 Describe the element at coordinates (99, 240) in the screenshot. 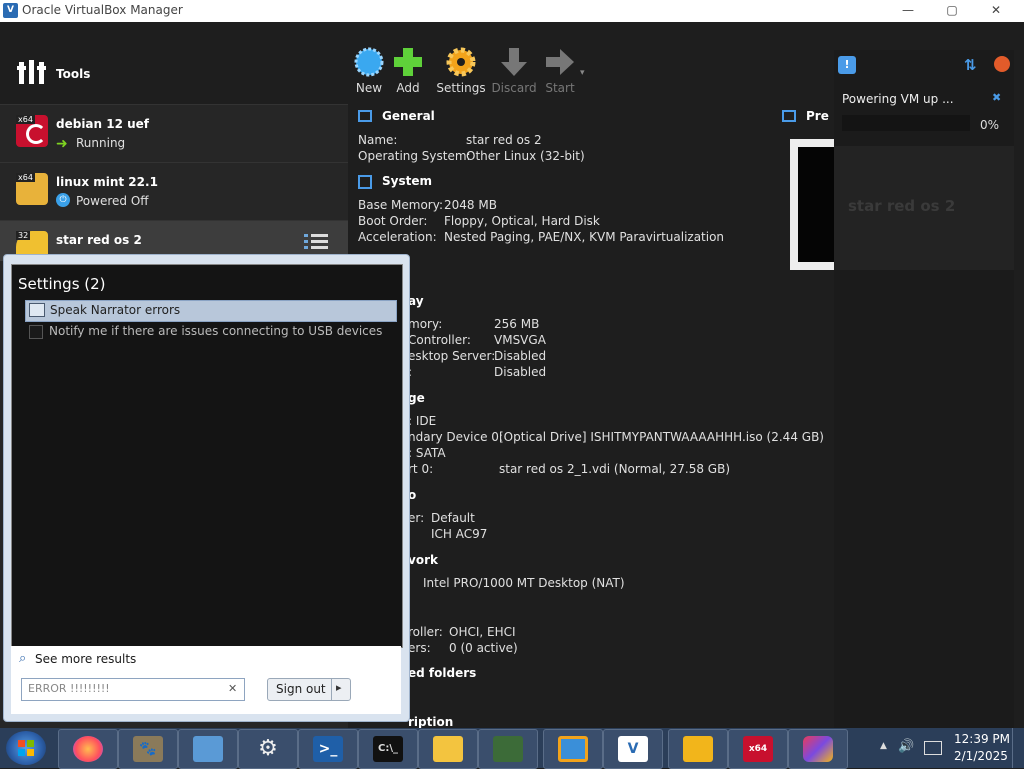

I see `vm-name: star red os 2` at that location.